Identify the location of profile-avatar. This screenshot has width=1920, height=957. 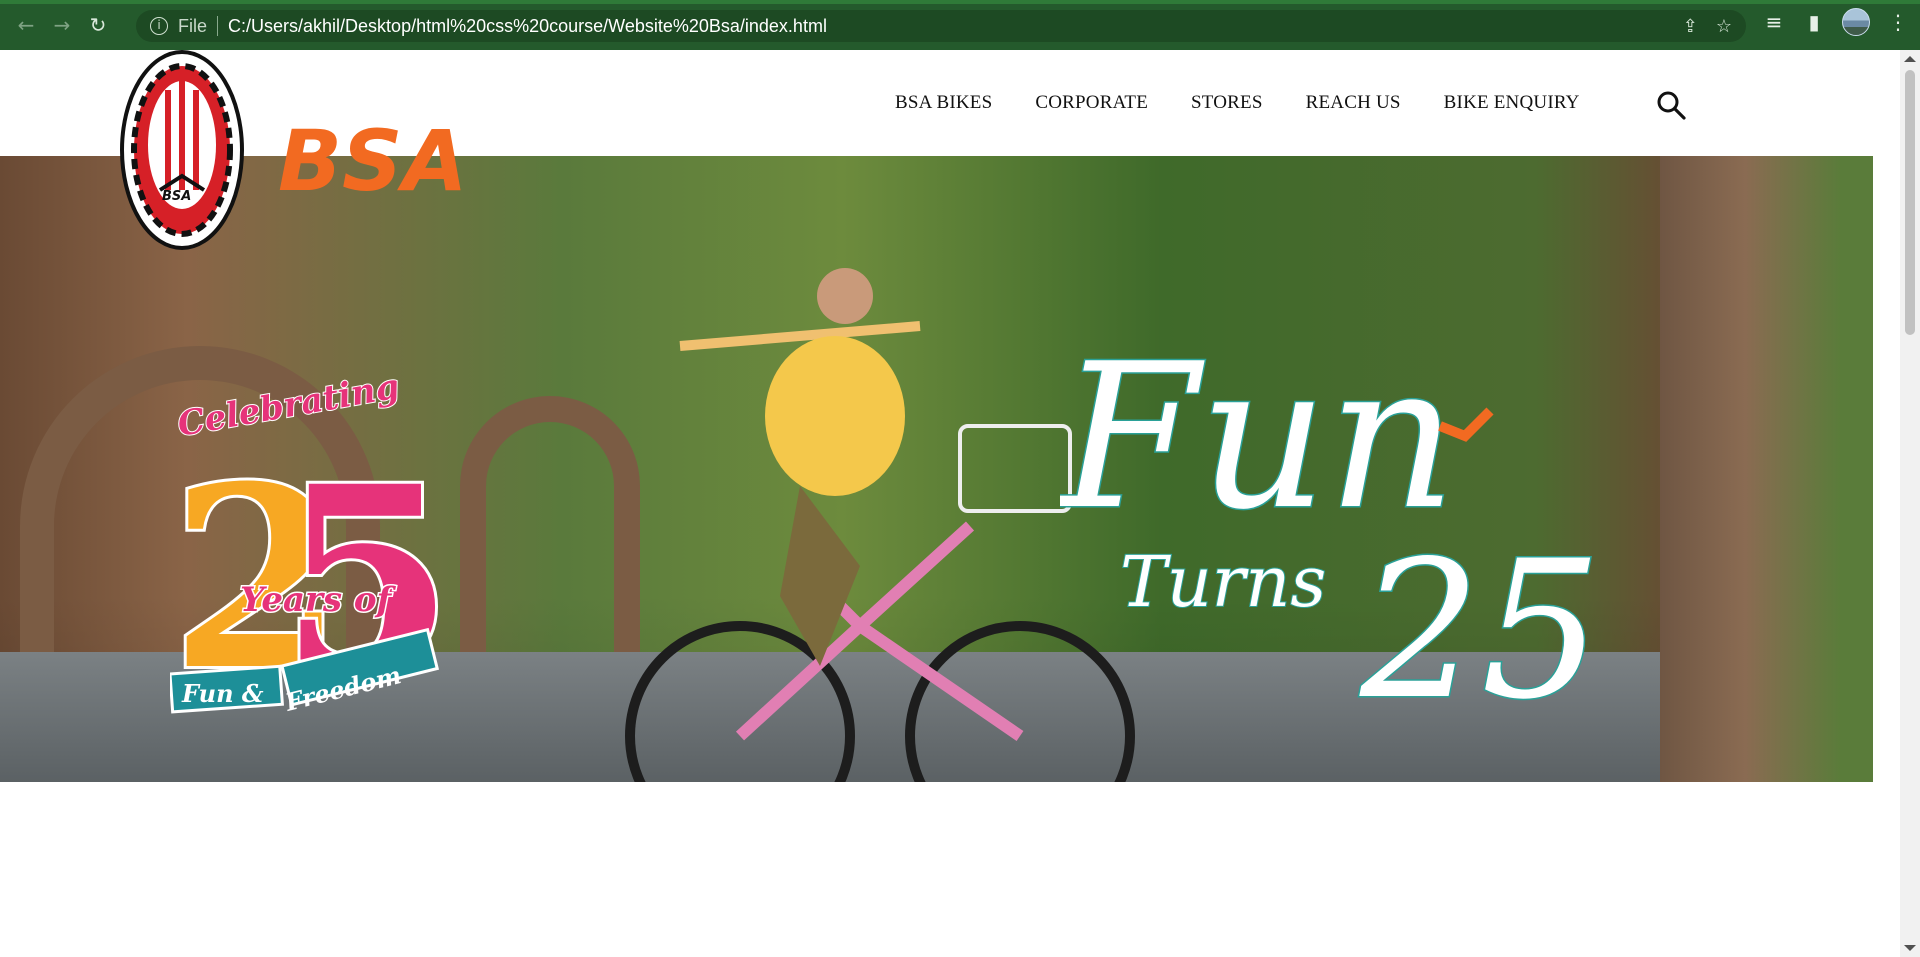
(1856, 22).